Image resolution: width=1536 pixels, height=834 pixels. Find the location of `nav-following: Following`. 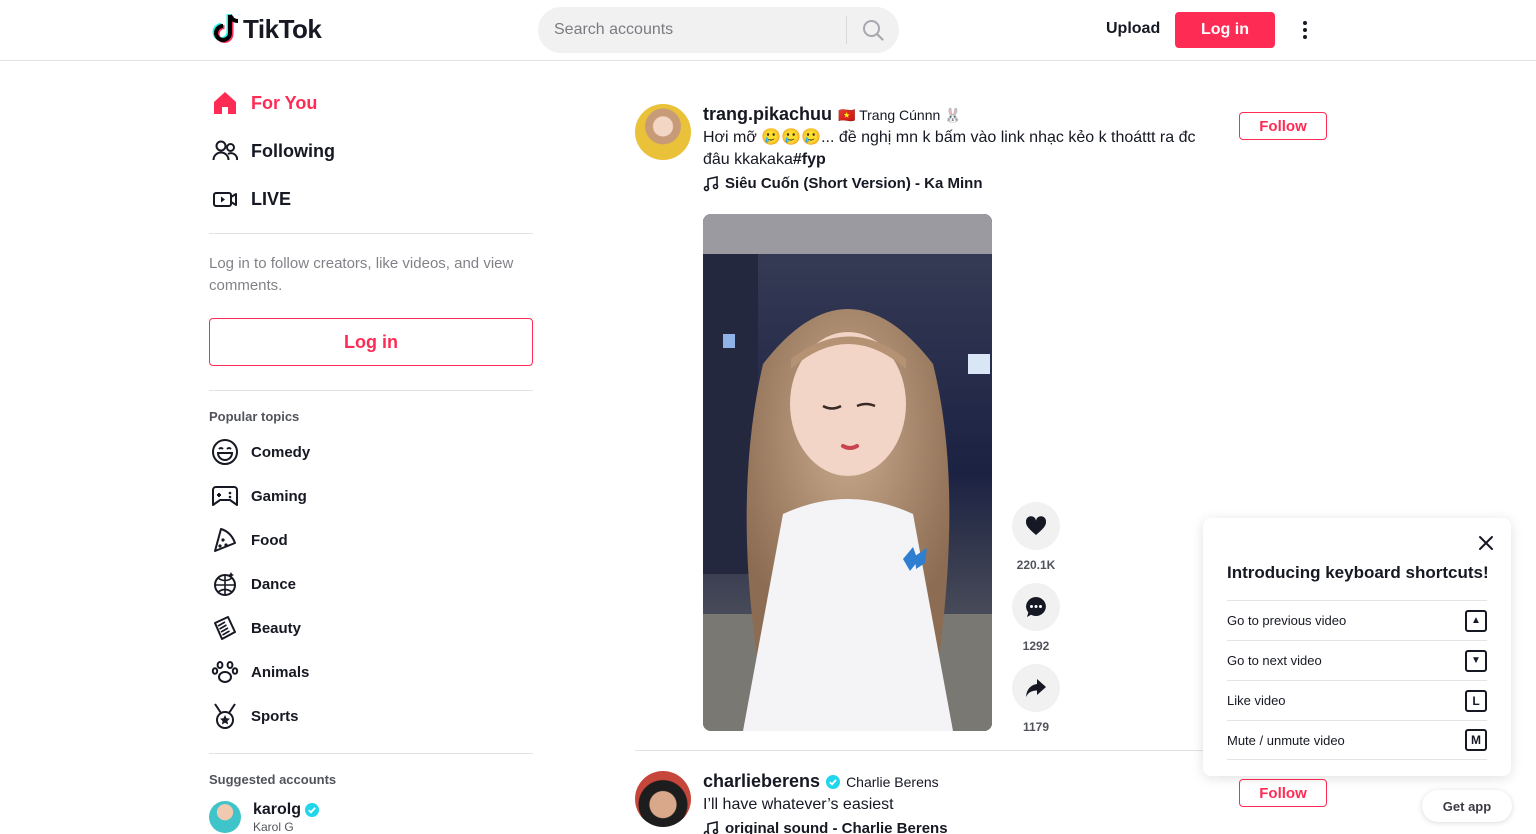

nav-following: Following is located at coordinates (371, 151).